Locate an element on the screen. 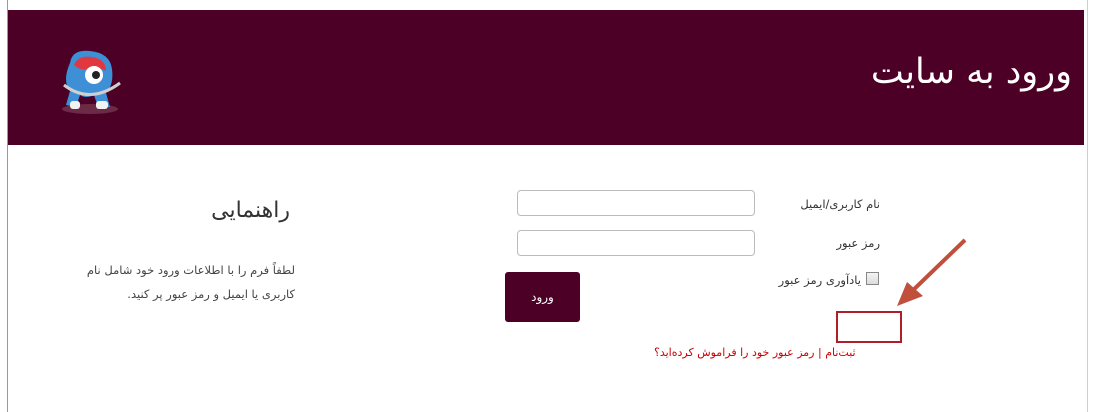 The width and height of the screenshot is (1093, 412). page-title: ورود به سایت is located at coordinates (971, 72).